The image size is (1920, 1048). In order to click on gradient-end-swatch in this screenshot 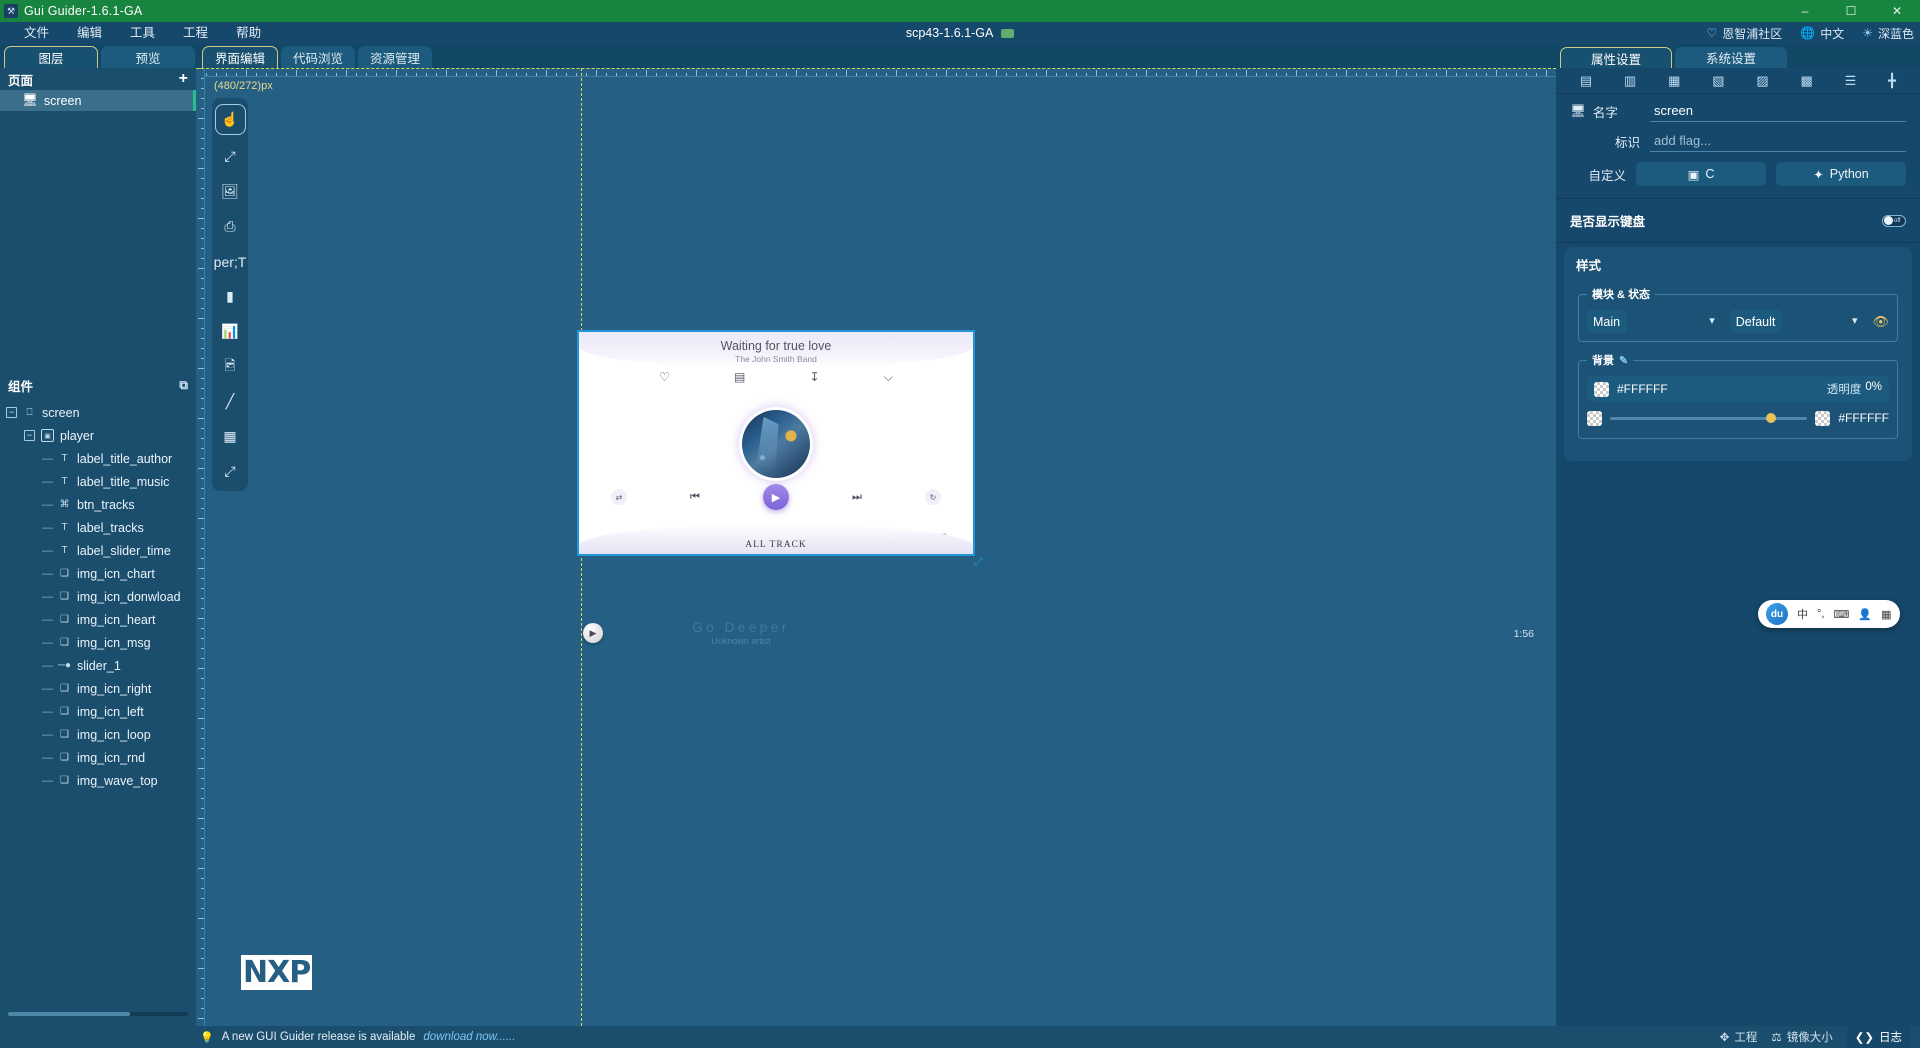, I will do `click(1823, 418)`.